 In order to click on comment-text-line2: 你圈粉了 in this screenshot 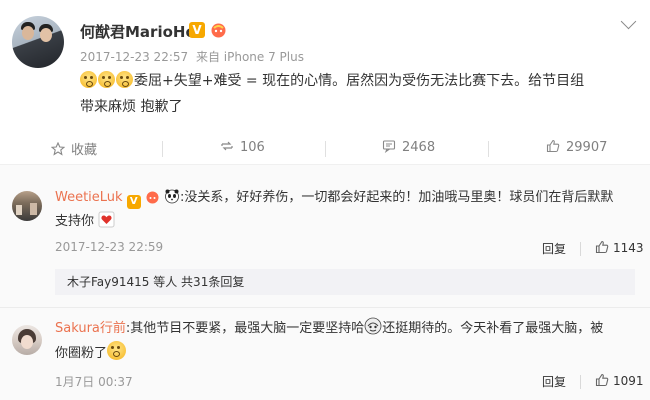, I will do `click(81, 353)`.